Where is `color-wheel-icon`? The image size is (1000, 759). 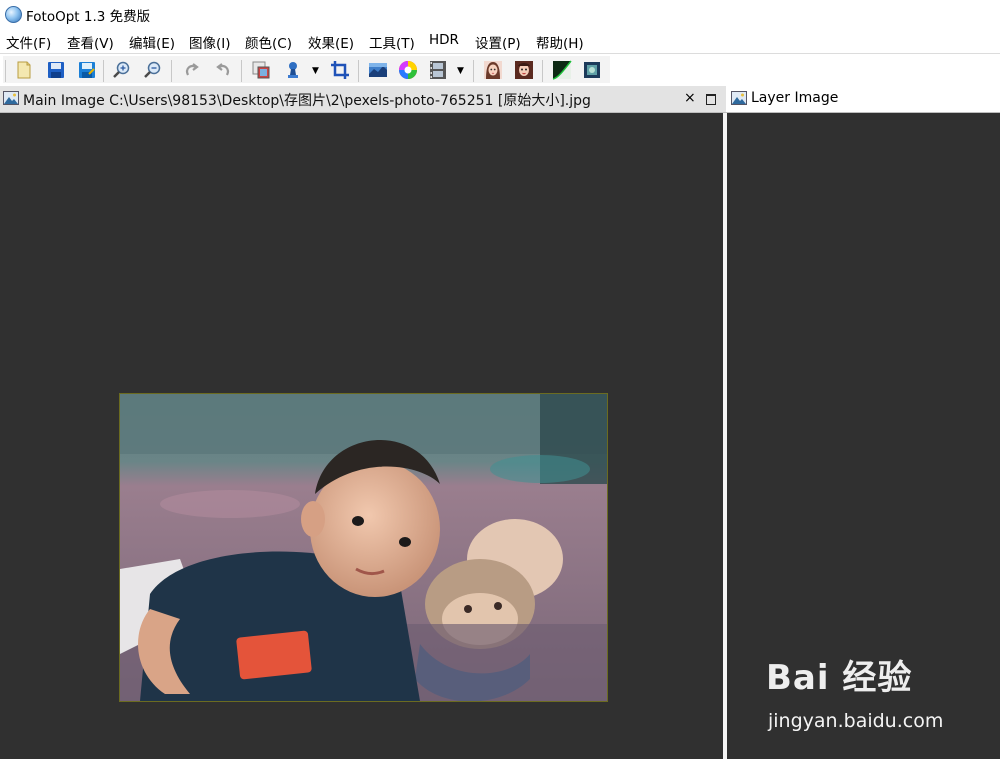 color-wheel-icon is located at coordinates (408, 70).